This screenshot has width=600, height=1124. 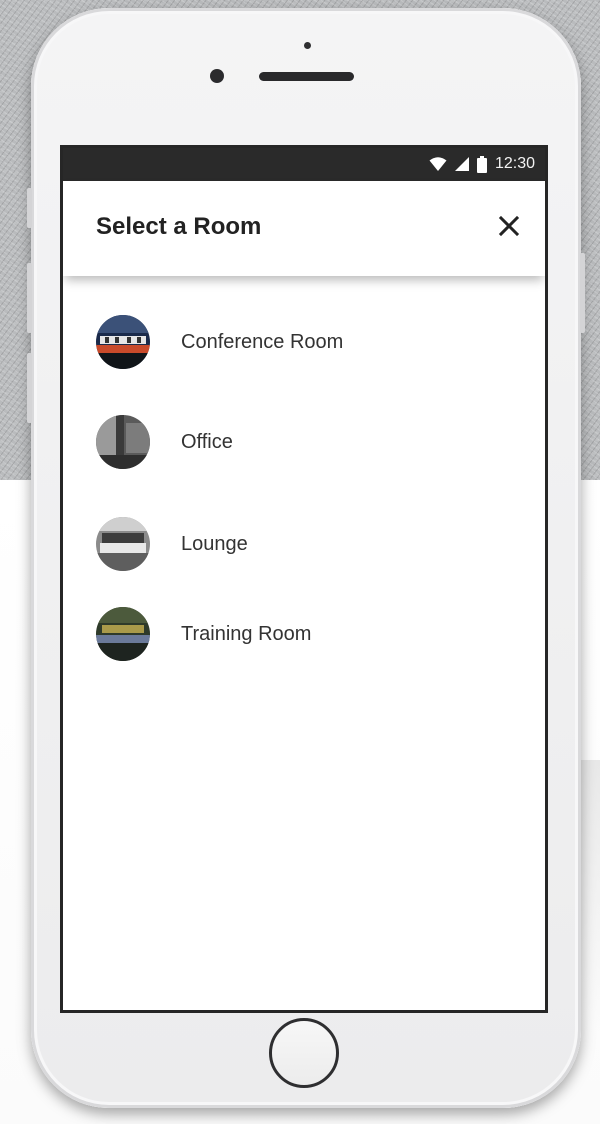 I want to click on battery-icon, so click(x=481, y=164).